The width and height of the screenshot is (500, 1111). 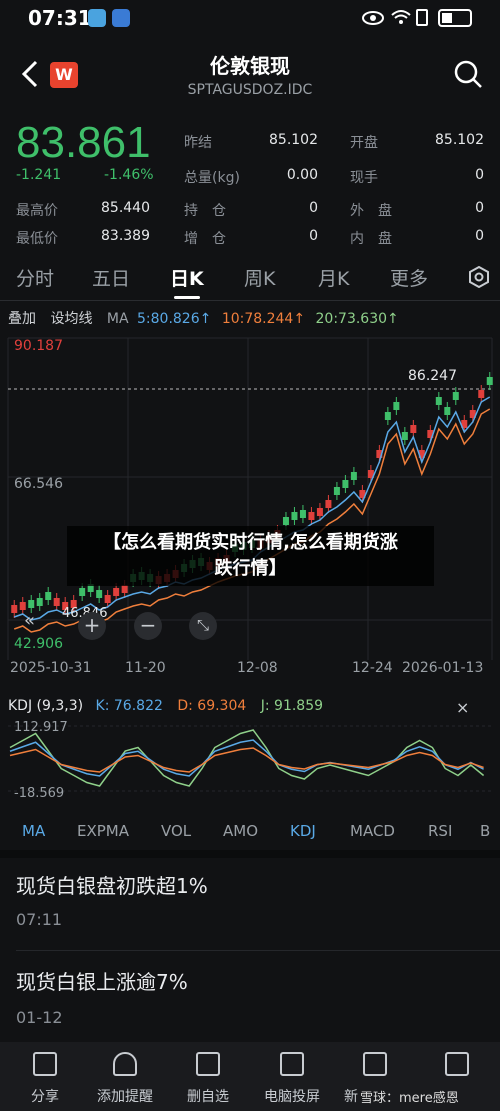 I want to click on minus-box-icon, so click(x=208, y=1064).